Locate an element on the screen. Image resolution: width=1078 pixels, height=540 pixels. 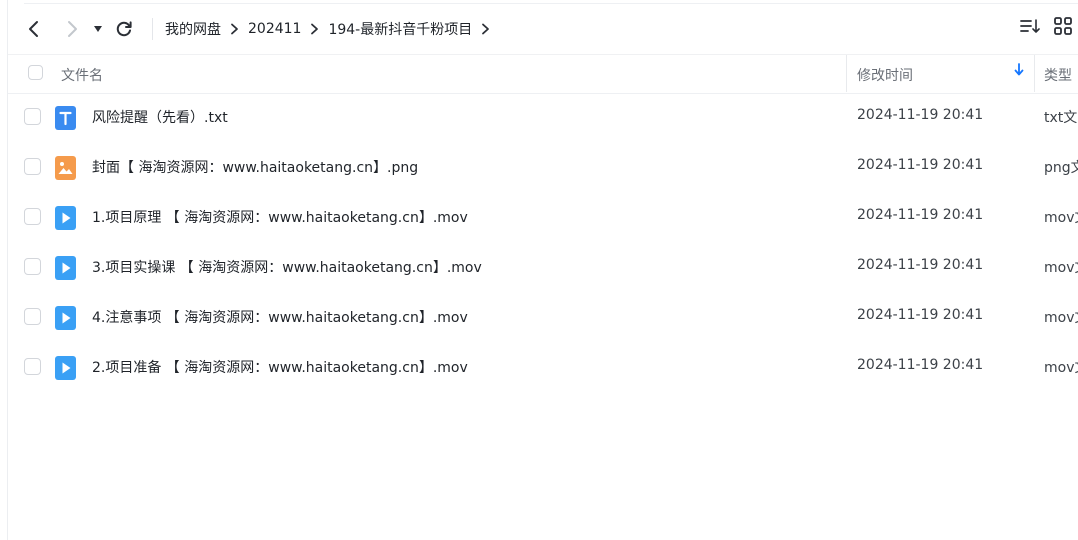
file-name: 1.项目原理 【 海淘资源网：www.haitaoketang.cn】.mov is located at coordinates (280, 217).